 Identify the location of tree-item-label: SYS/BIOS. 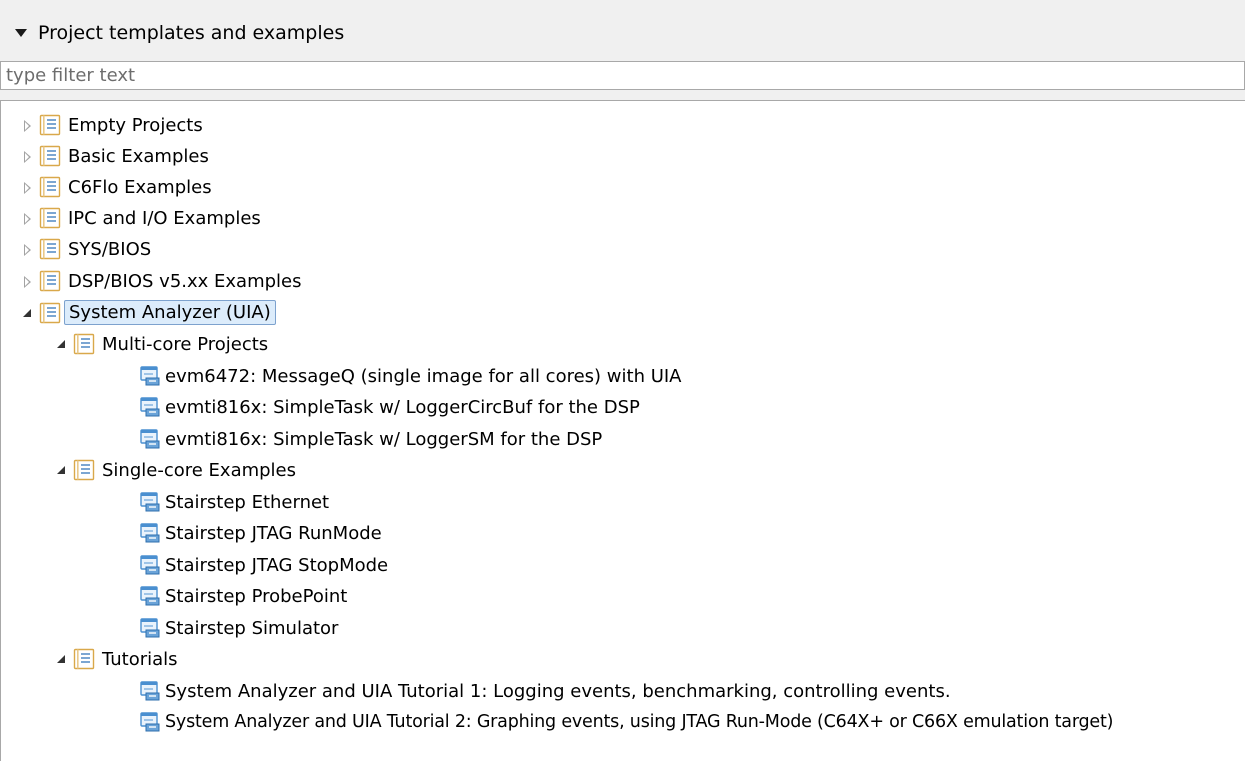
(110, 249).